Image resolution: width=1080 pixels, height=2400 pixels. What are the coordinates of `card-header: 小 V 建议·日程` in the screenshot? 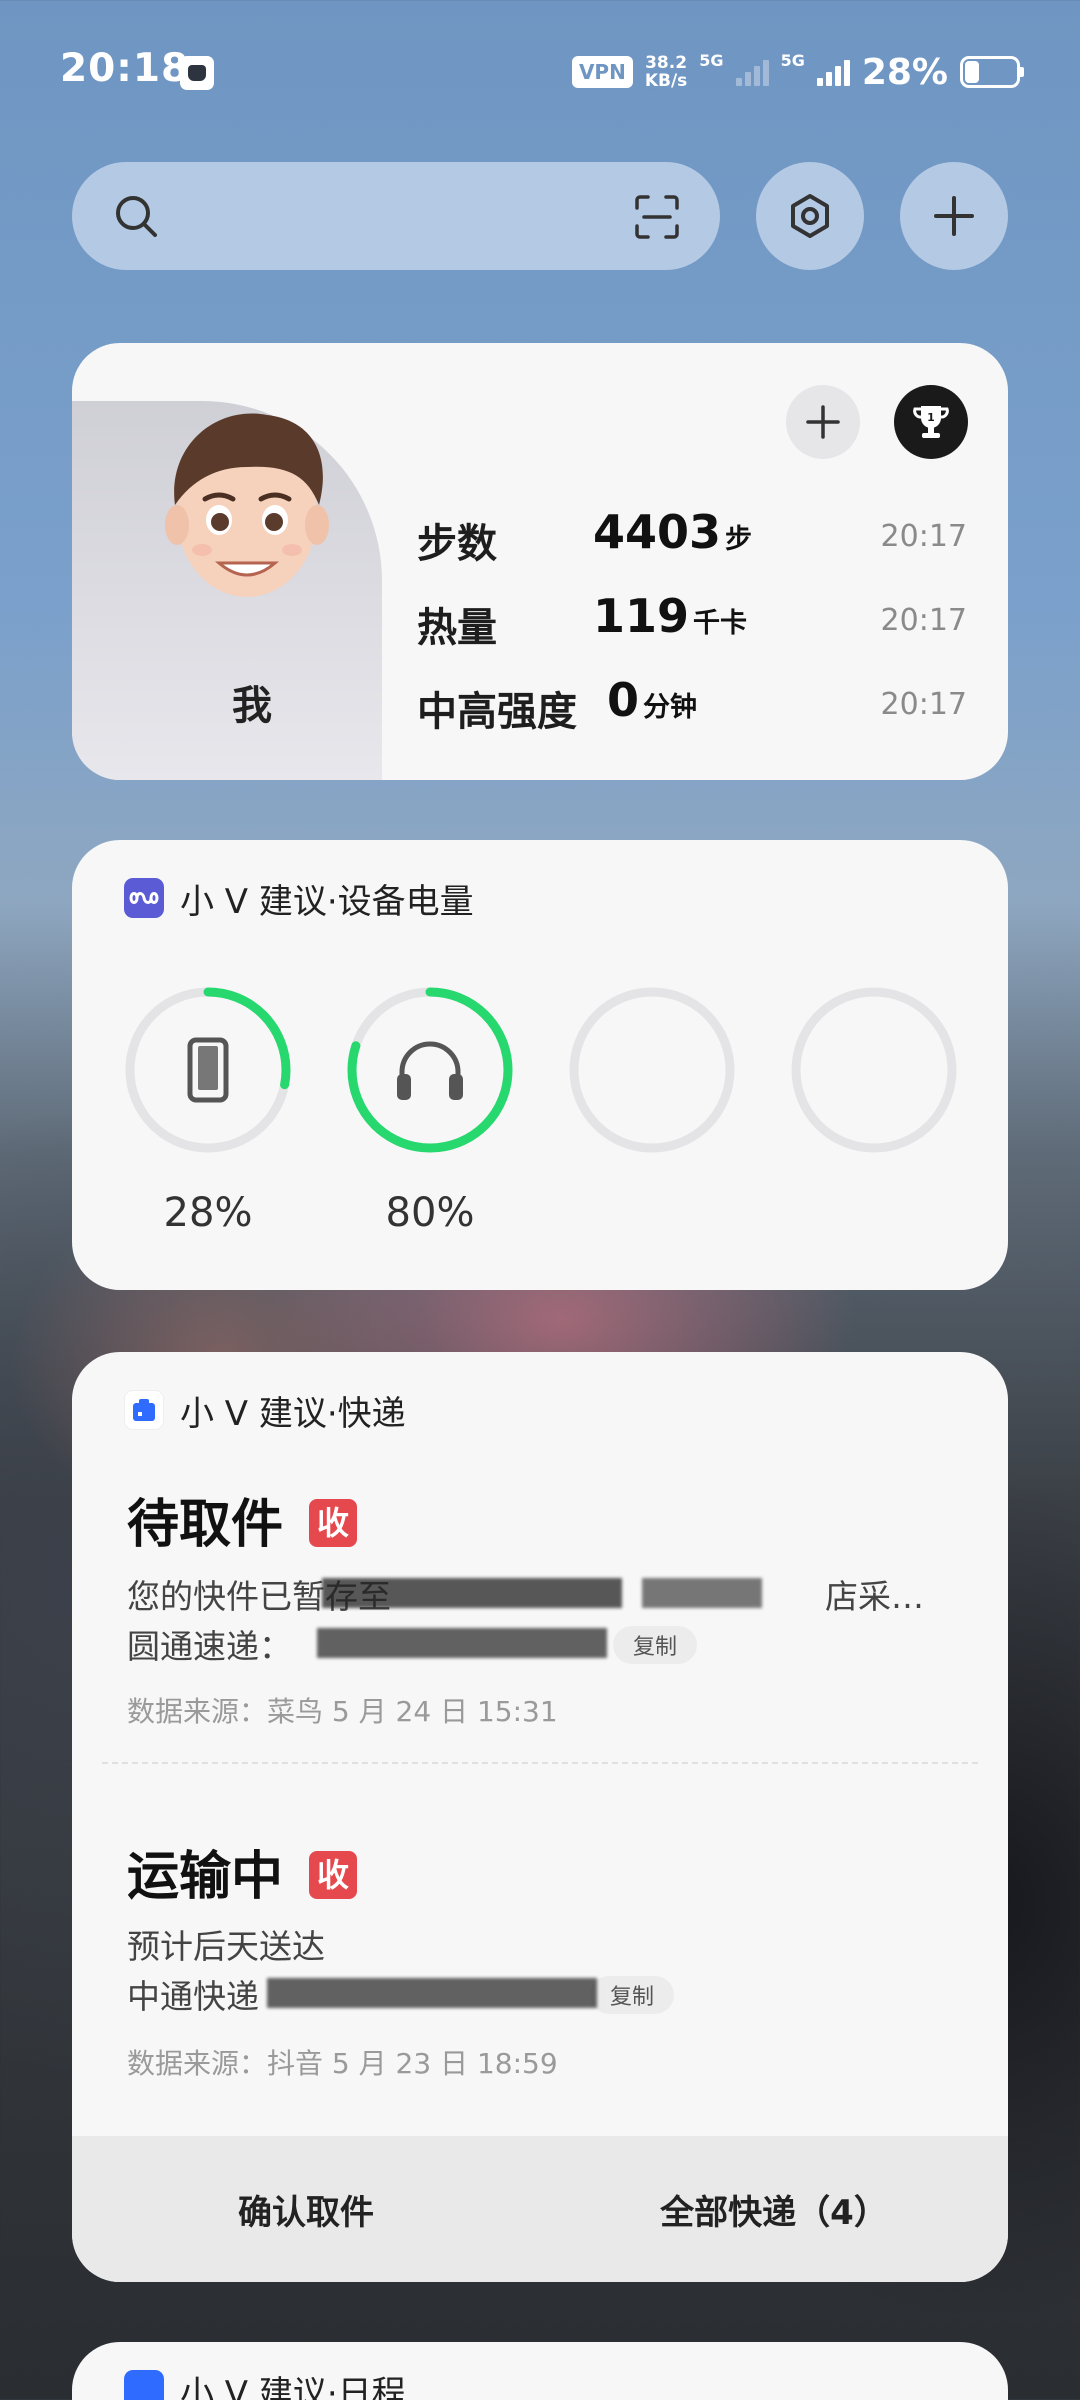 It's located at (265, 2384).